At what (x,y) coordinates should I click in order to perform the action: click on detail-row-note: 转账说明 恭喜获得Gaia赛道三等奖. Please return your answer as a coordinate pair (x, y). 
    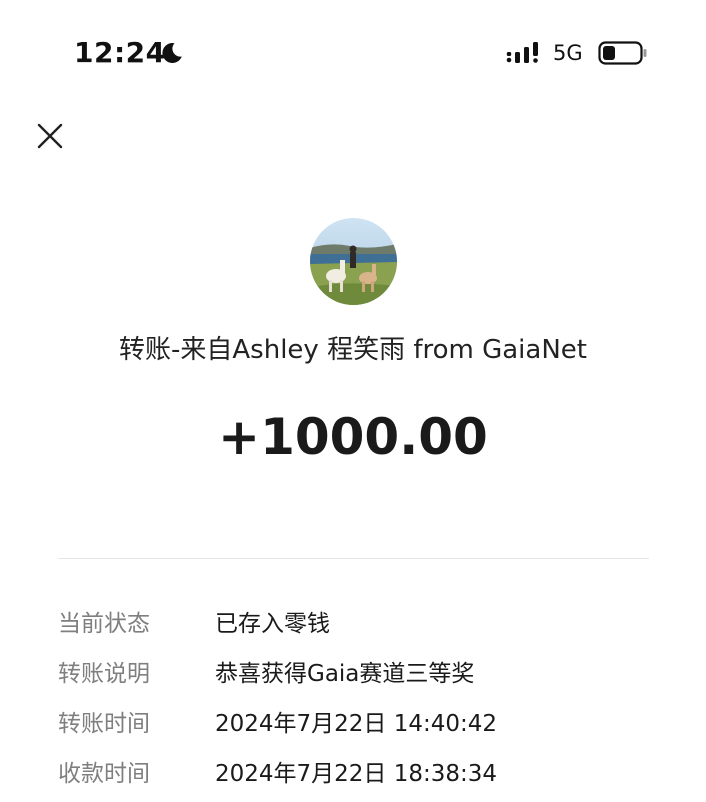
    Looking at the image, I should click on (358, 677).